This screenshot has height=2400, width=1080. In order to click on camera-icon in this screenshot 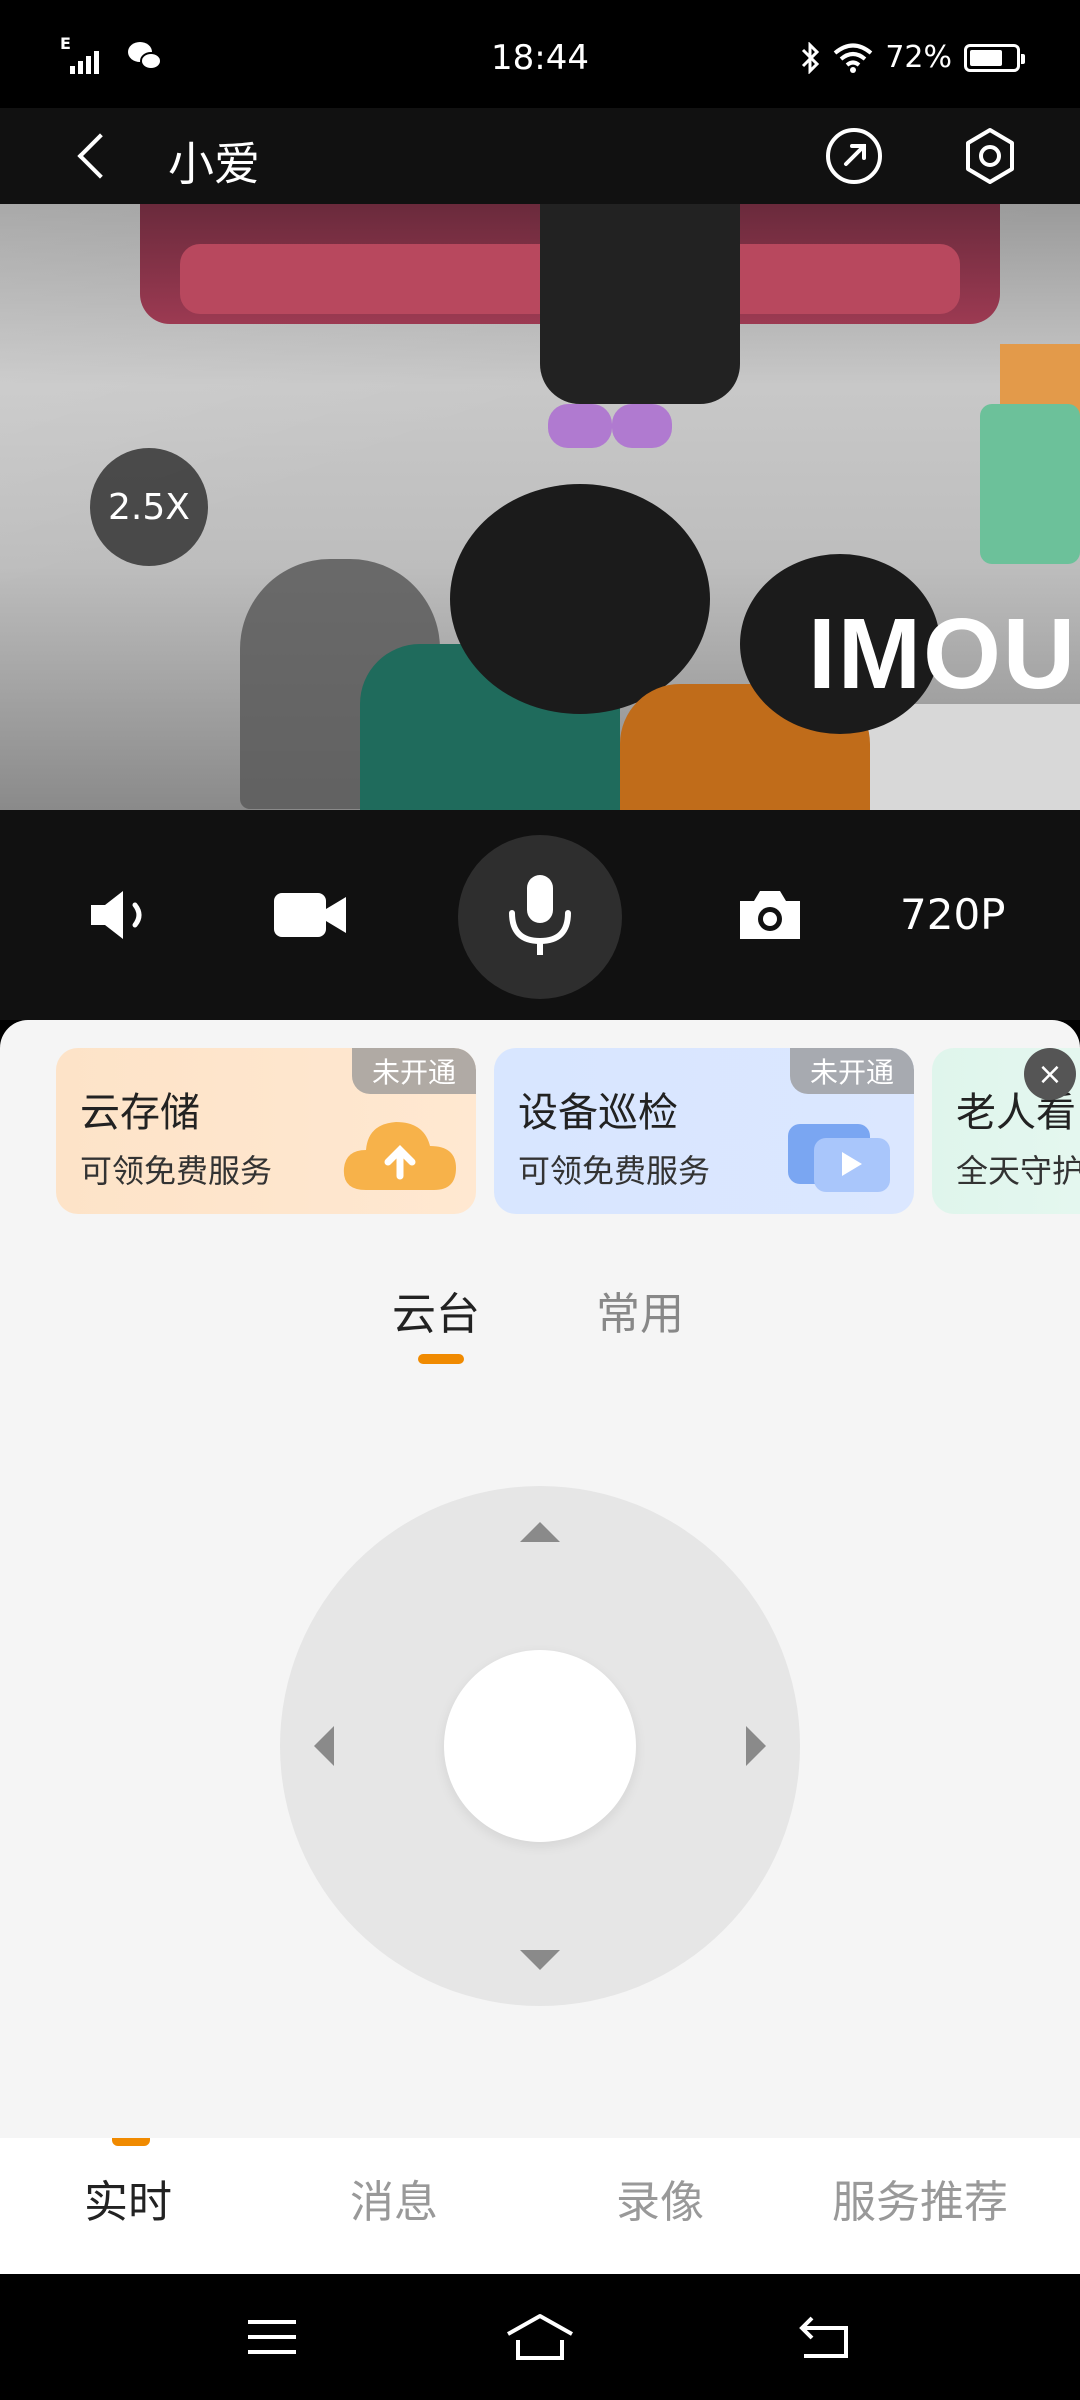, I will do `click(770, 915)`.